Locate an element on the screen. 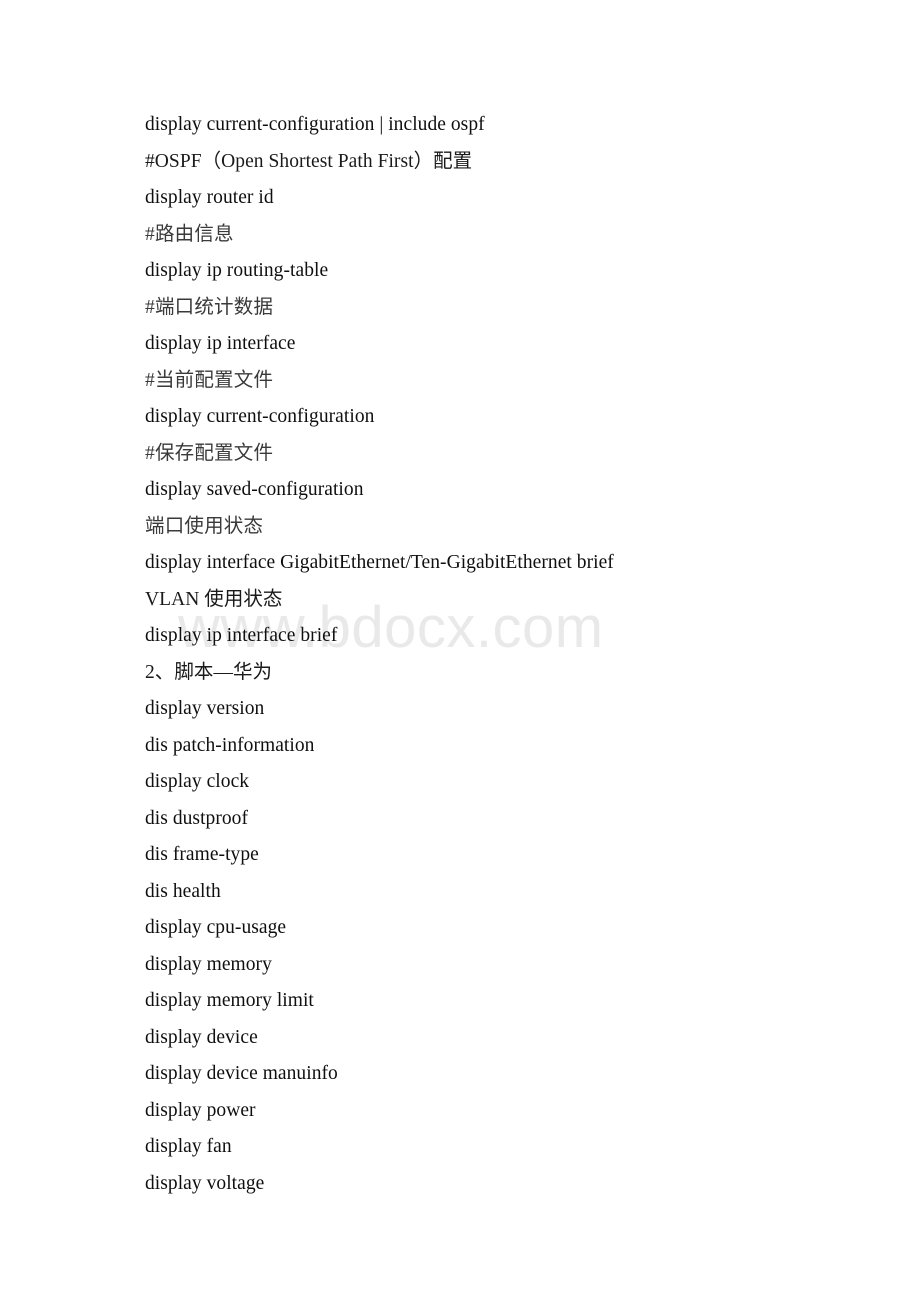 This screenshot has height=1302, width=920. text-line: display device manuinfo is located at coordinates (241, 1073).